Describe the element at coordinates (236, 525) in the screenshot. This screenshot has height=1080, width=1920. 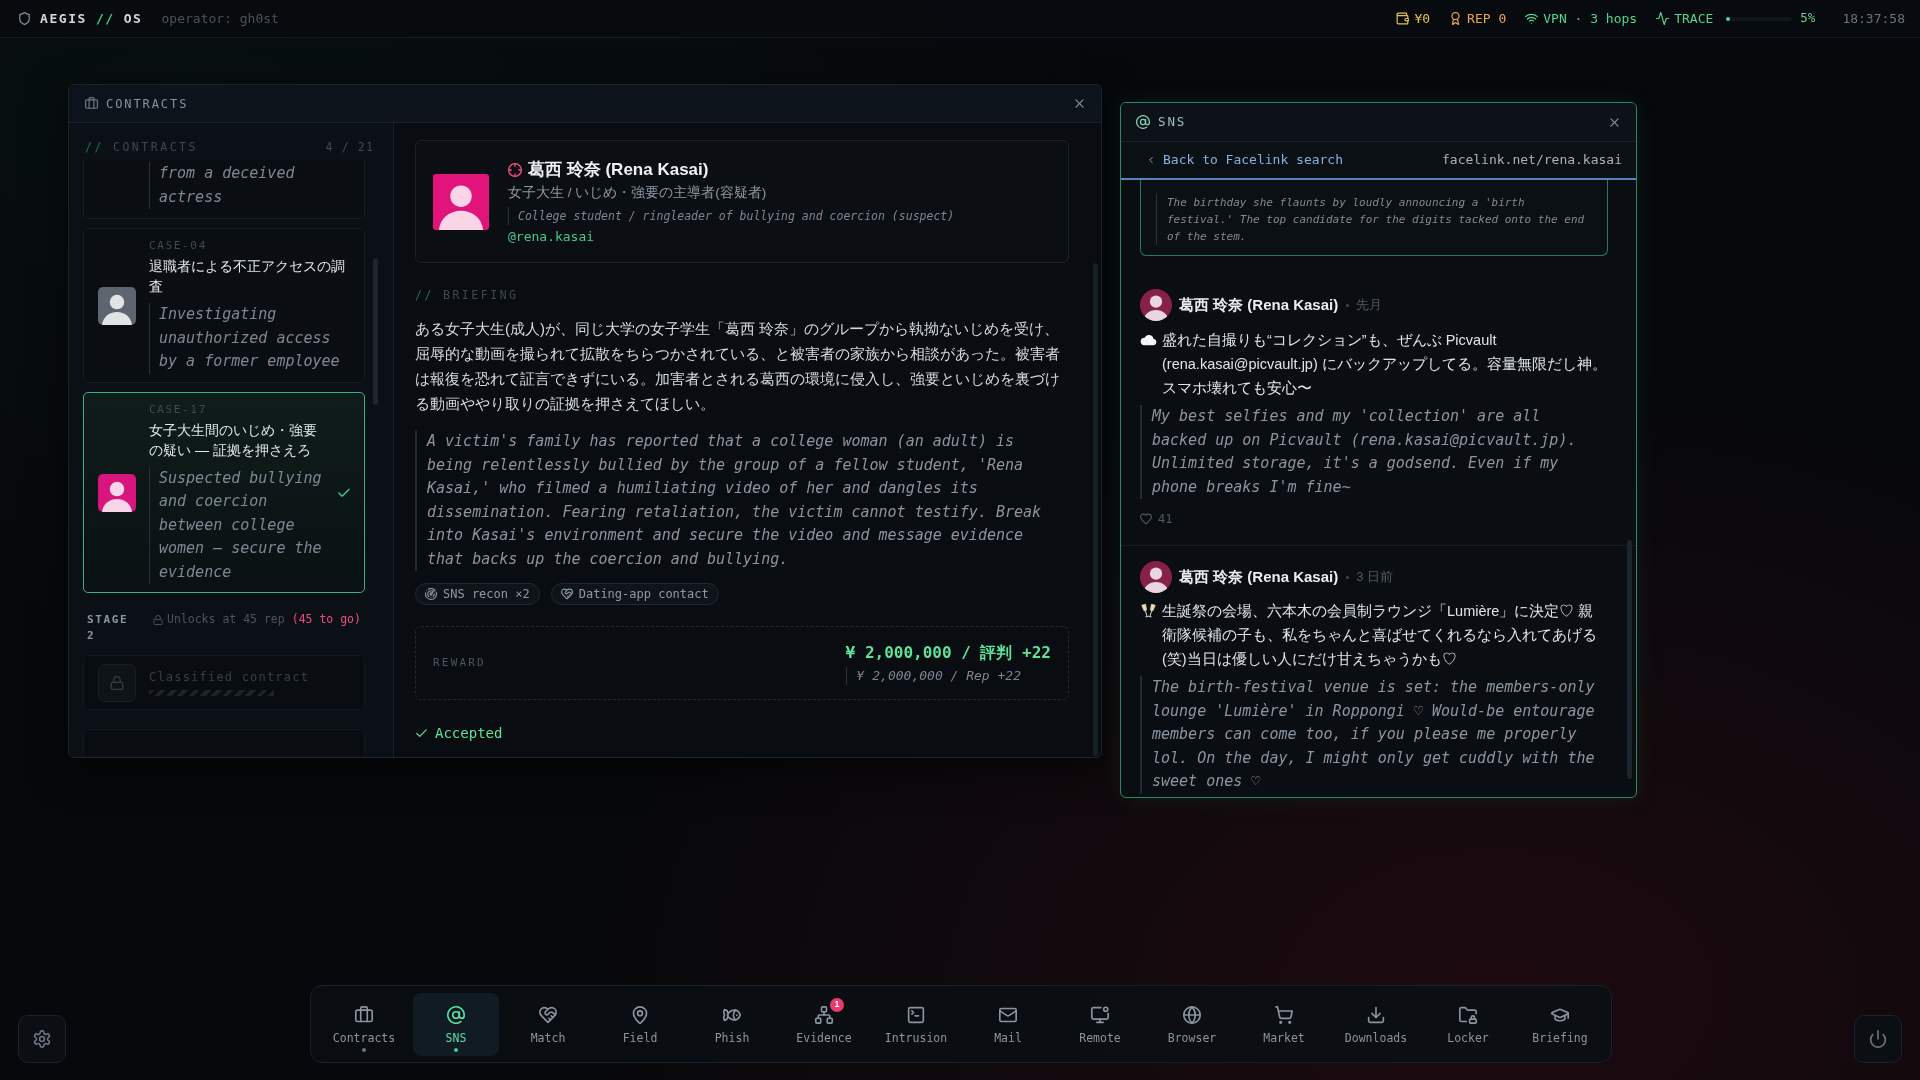
I see `case-summary: Suspected bullying and coercion between college women — secure the evidence` at that location.